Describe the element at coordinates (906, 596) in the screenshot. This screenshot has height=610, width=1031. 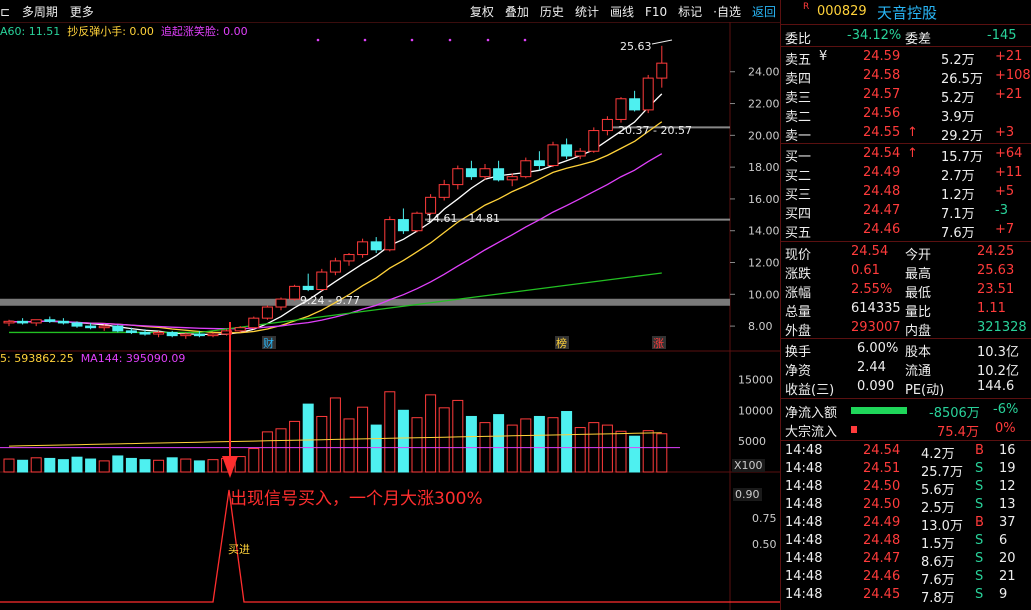
I see `tick-row: 14:48 24.45 7.8万 S 9` at that location.